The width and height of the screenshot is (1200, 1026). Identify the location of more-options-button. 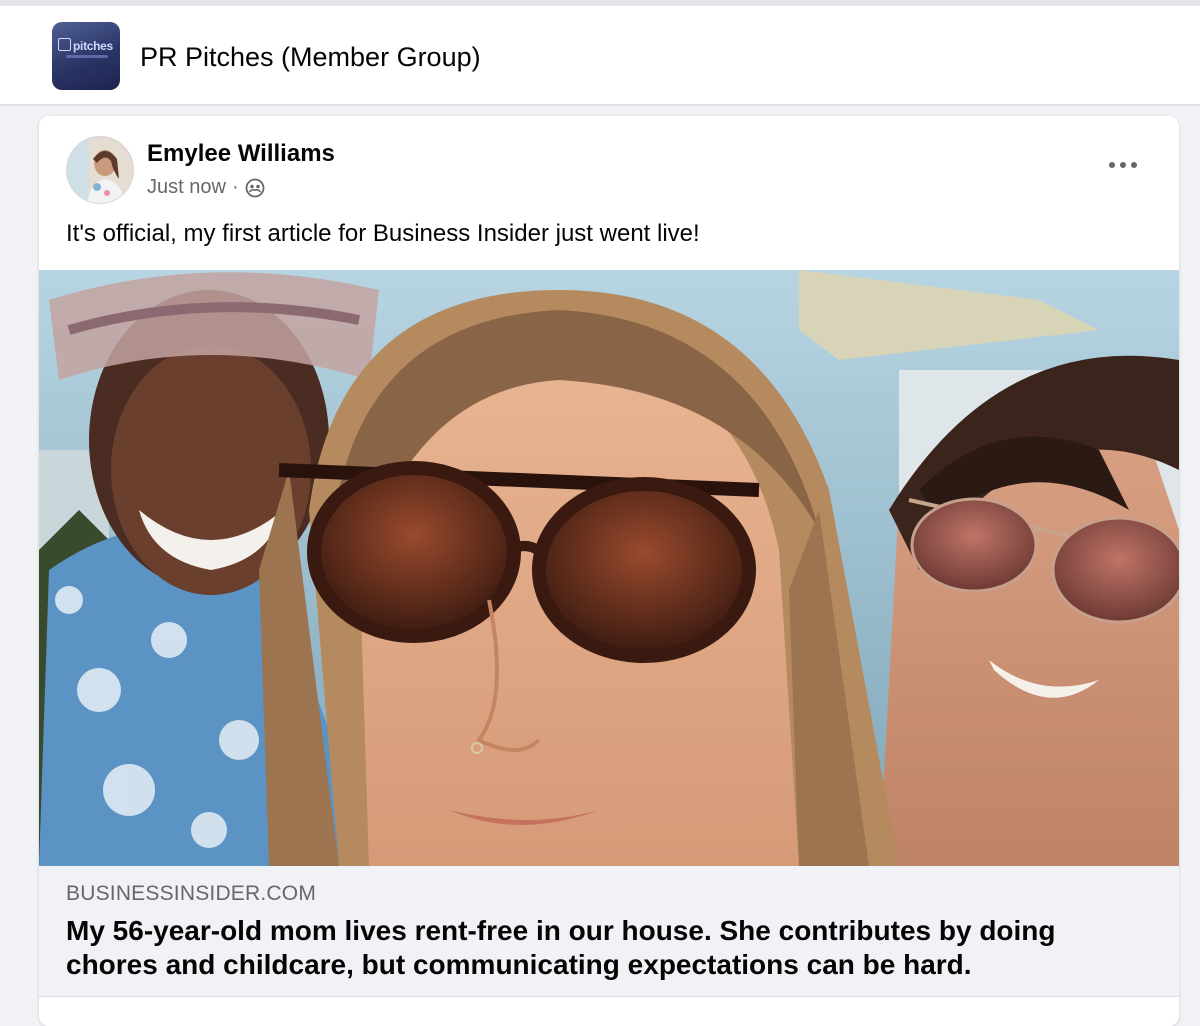
(1123, 165).